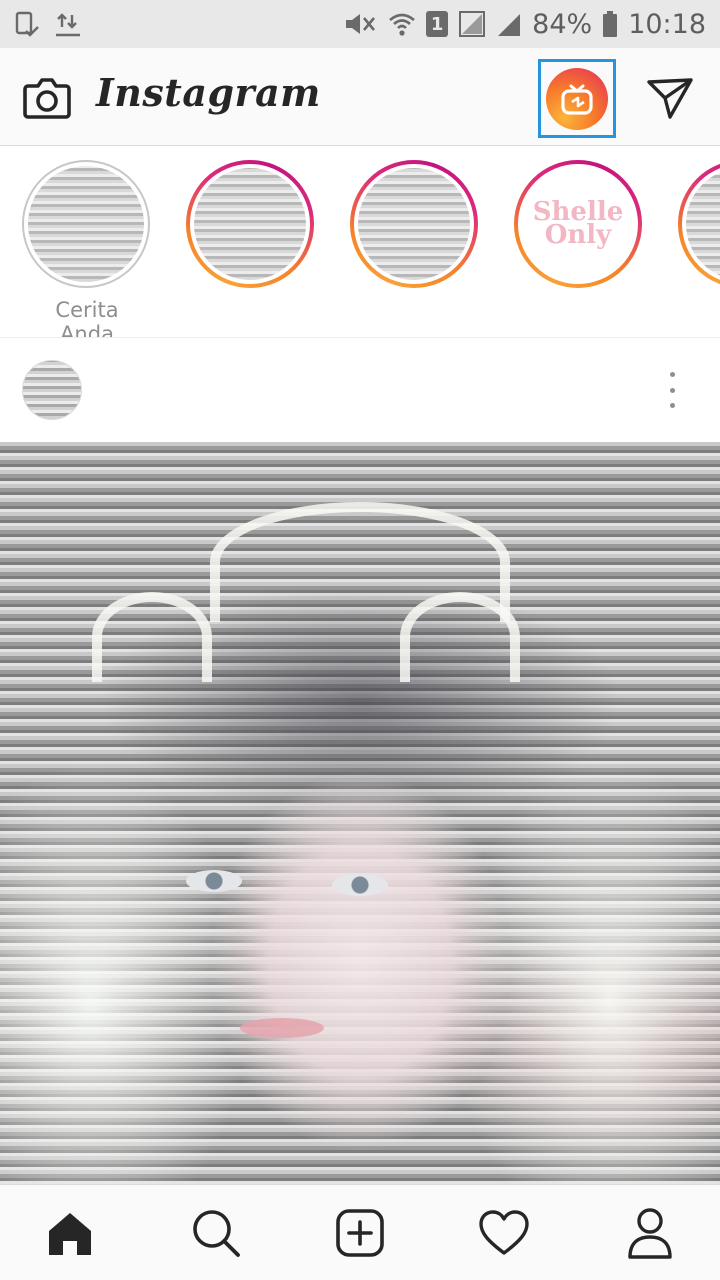 The width and height of the screenshot is (720, 1280). I want to click on more-vertical-icon, so click(672, 390).